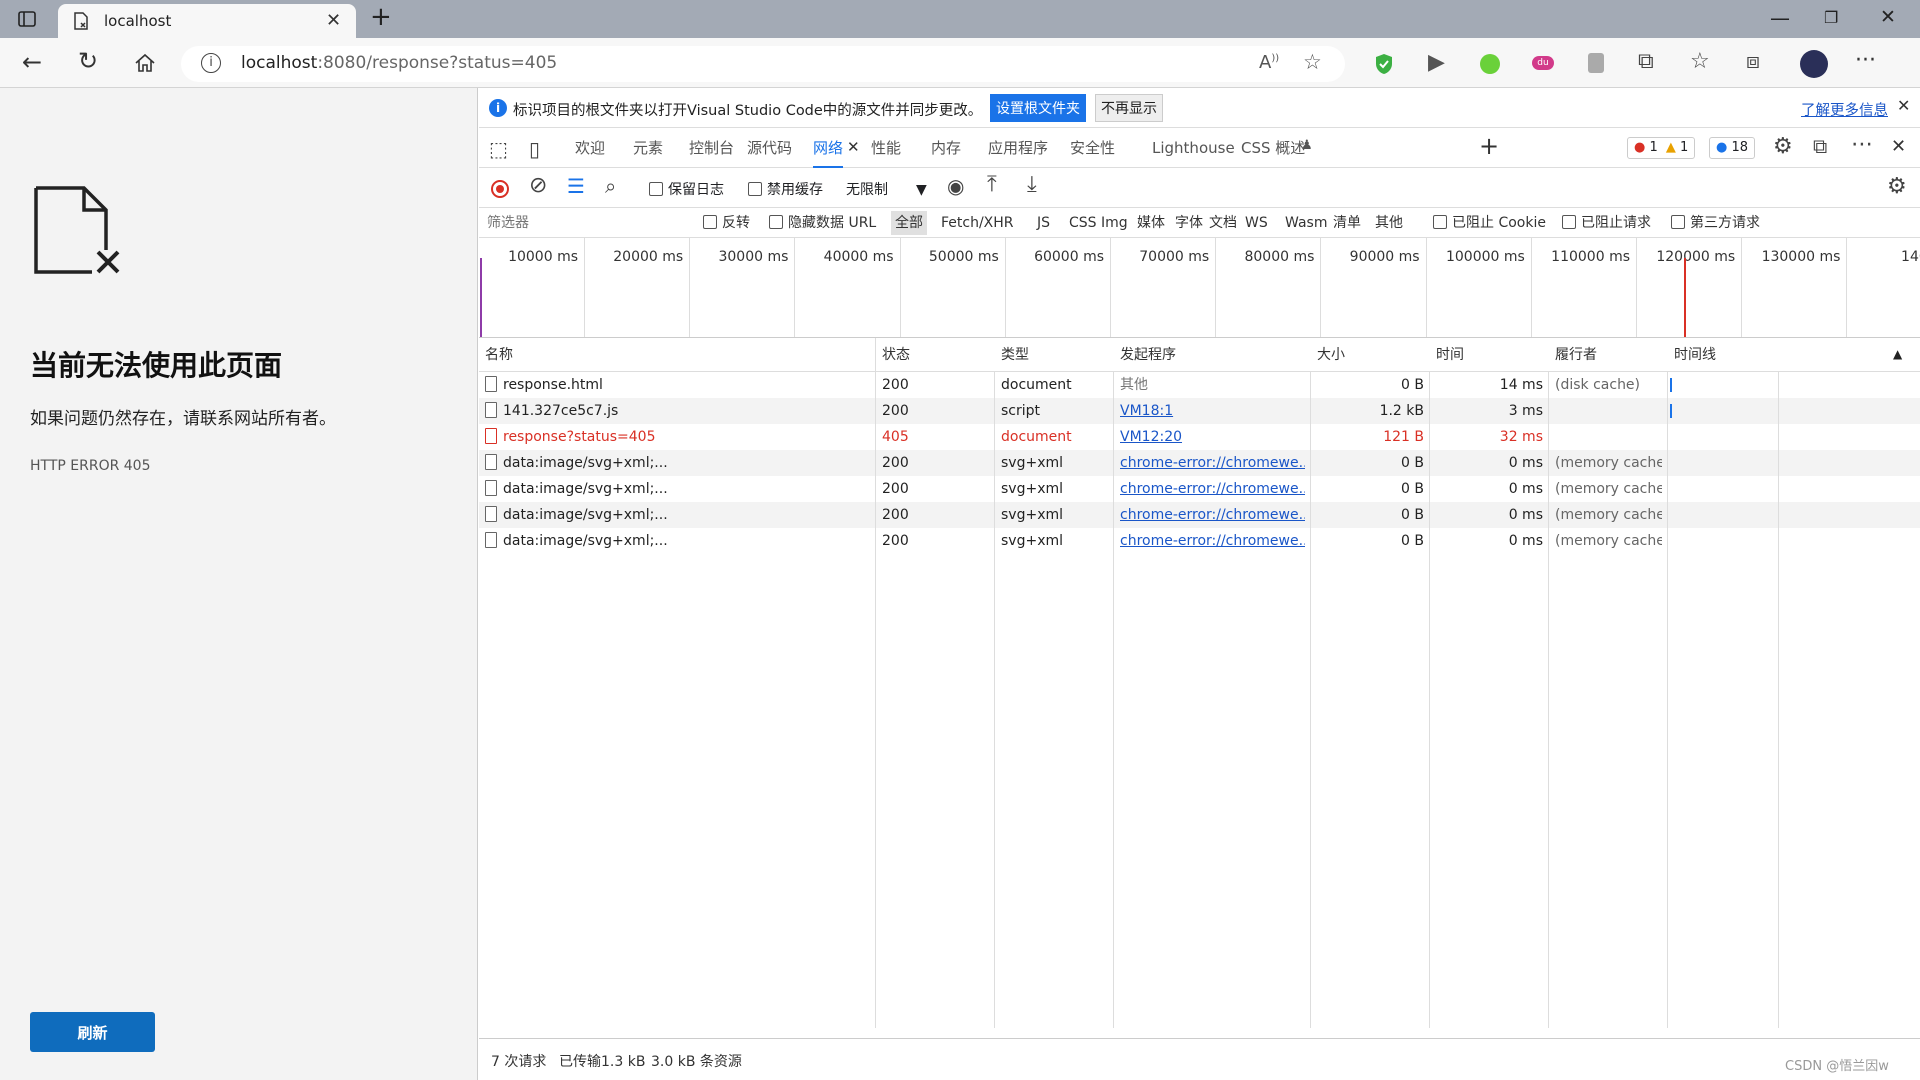 This screenshot has height=1080, width=1920. Describe the element at coordinates (1032, 184) in the screenshot. I see `export-har-icon: ⤓` at that location.